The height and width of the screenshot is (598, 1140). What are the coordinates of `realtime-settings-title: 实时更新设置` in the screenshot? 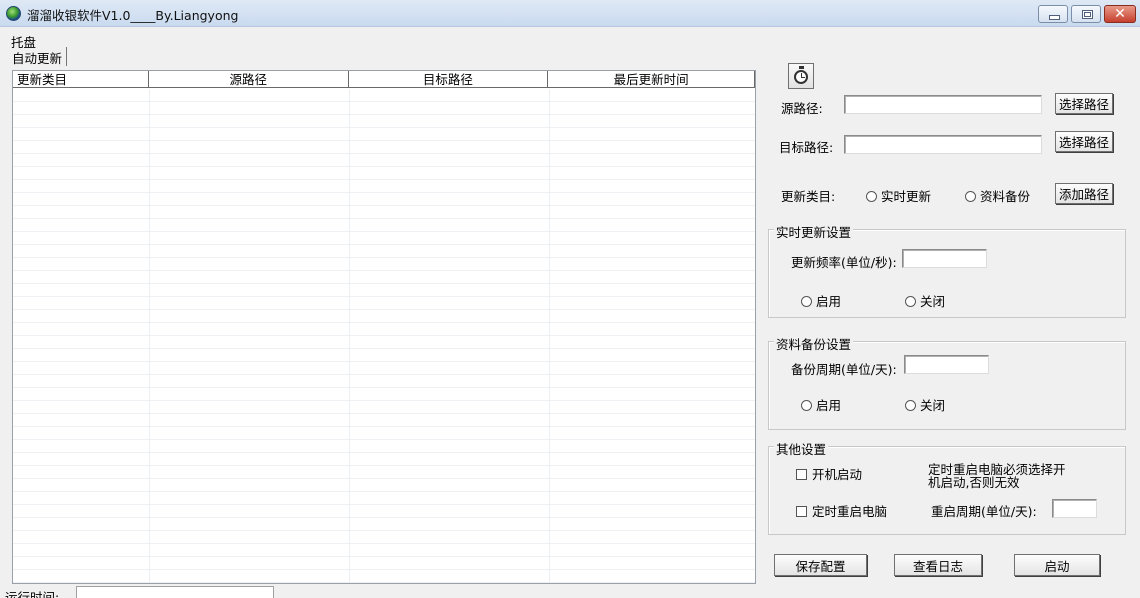 It's located at (814, 231).